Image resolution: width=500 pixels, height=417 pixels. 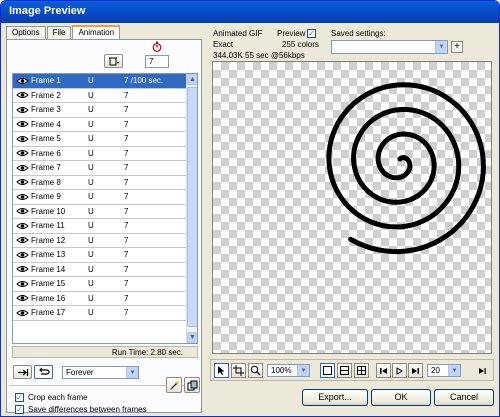 I want to click on frame-row: Frame 9 U 7, so click(x=100, y=197).